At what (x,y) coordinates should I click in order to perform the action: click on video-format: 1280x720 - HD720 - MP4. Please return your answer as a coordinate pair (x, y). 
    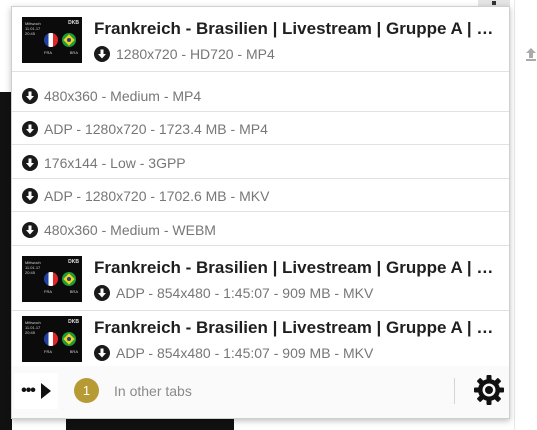
    Looking at the image, I should click on (184, 54).